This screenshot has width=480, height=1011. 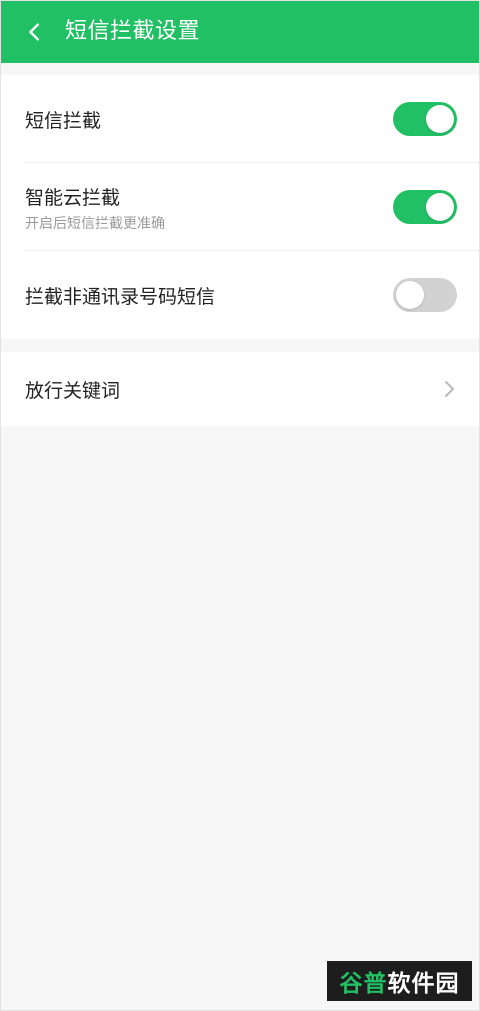 I want to click on allow-keywords-row: 放行关键词, so click(x=240, y=389).